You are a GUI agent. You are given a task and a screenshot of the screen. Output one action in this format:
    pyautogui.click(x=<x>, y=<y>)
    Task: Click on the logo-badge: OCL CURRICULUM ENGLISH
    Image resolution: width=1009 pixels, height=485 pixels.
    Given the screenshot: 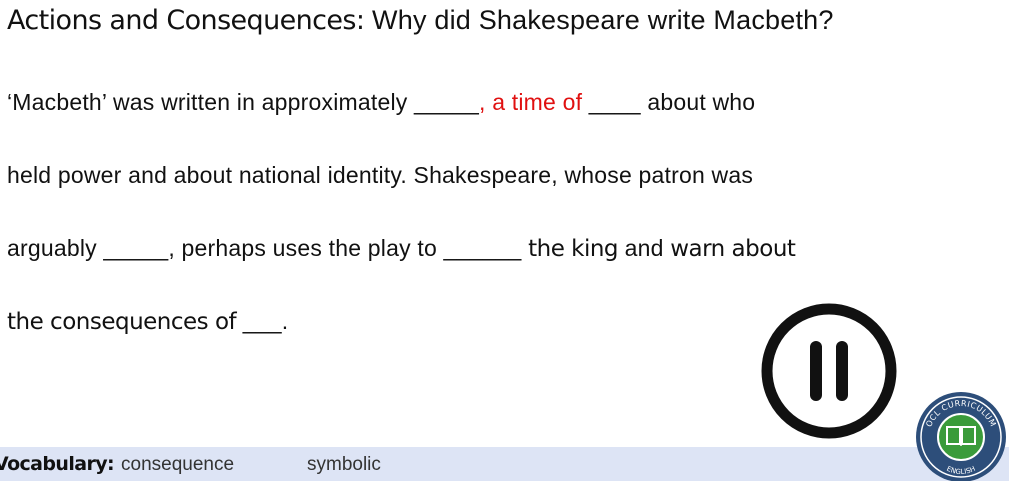 What is the action you would take?
    pyautogui.click(x=961, y=437)
    